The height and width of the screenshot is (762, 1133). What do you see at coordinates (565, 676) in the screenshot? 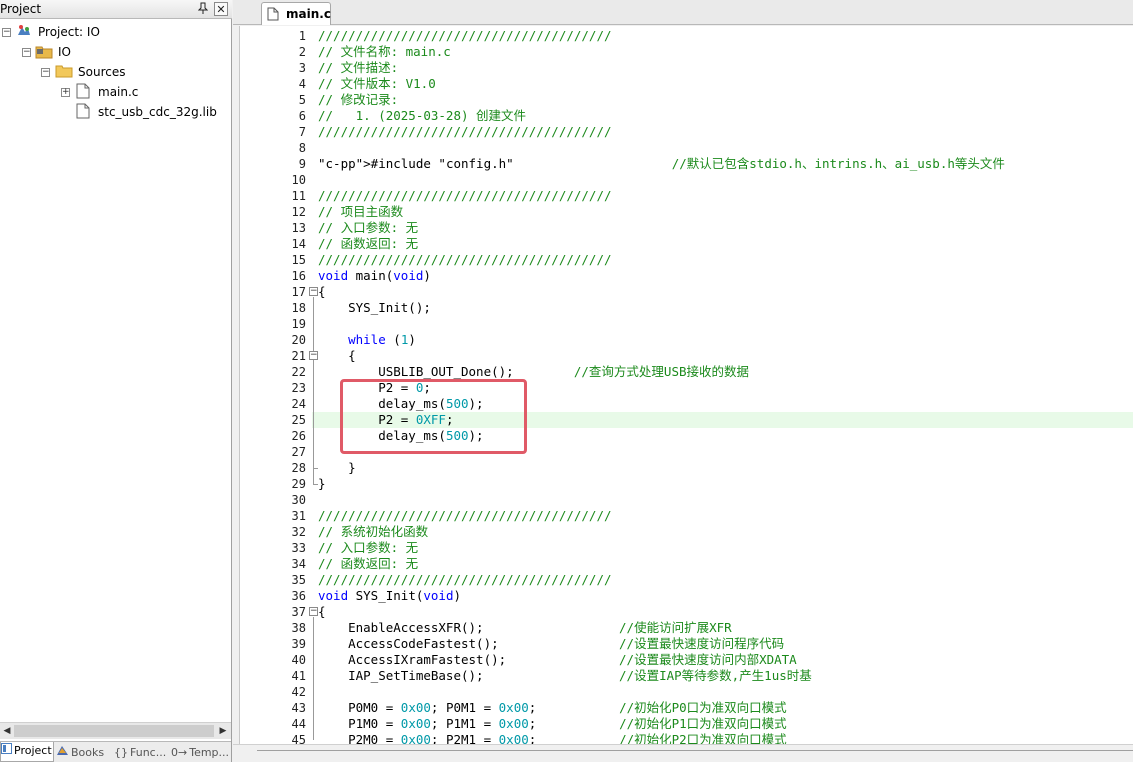
I see `code-line: IAP_SetTimeBase(); //设置IAP等待参数,产生1us时基` at bounding box center [565, 676].